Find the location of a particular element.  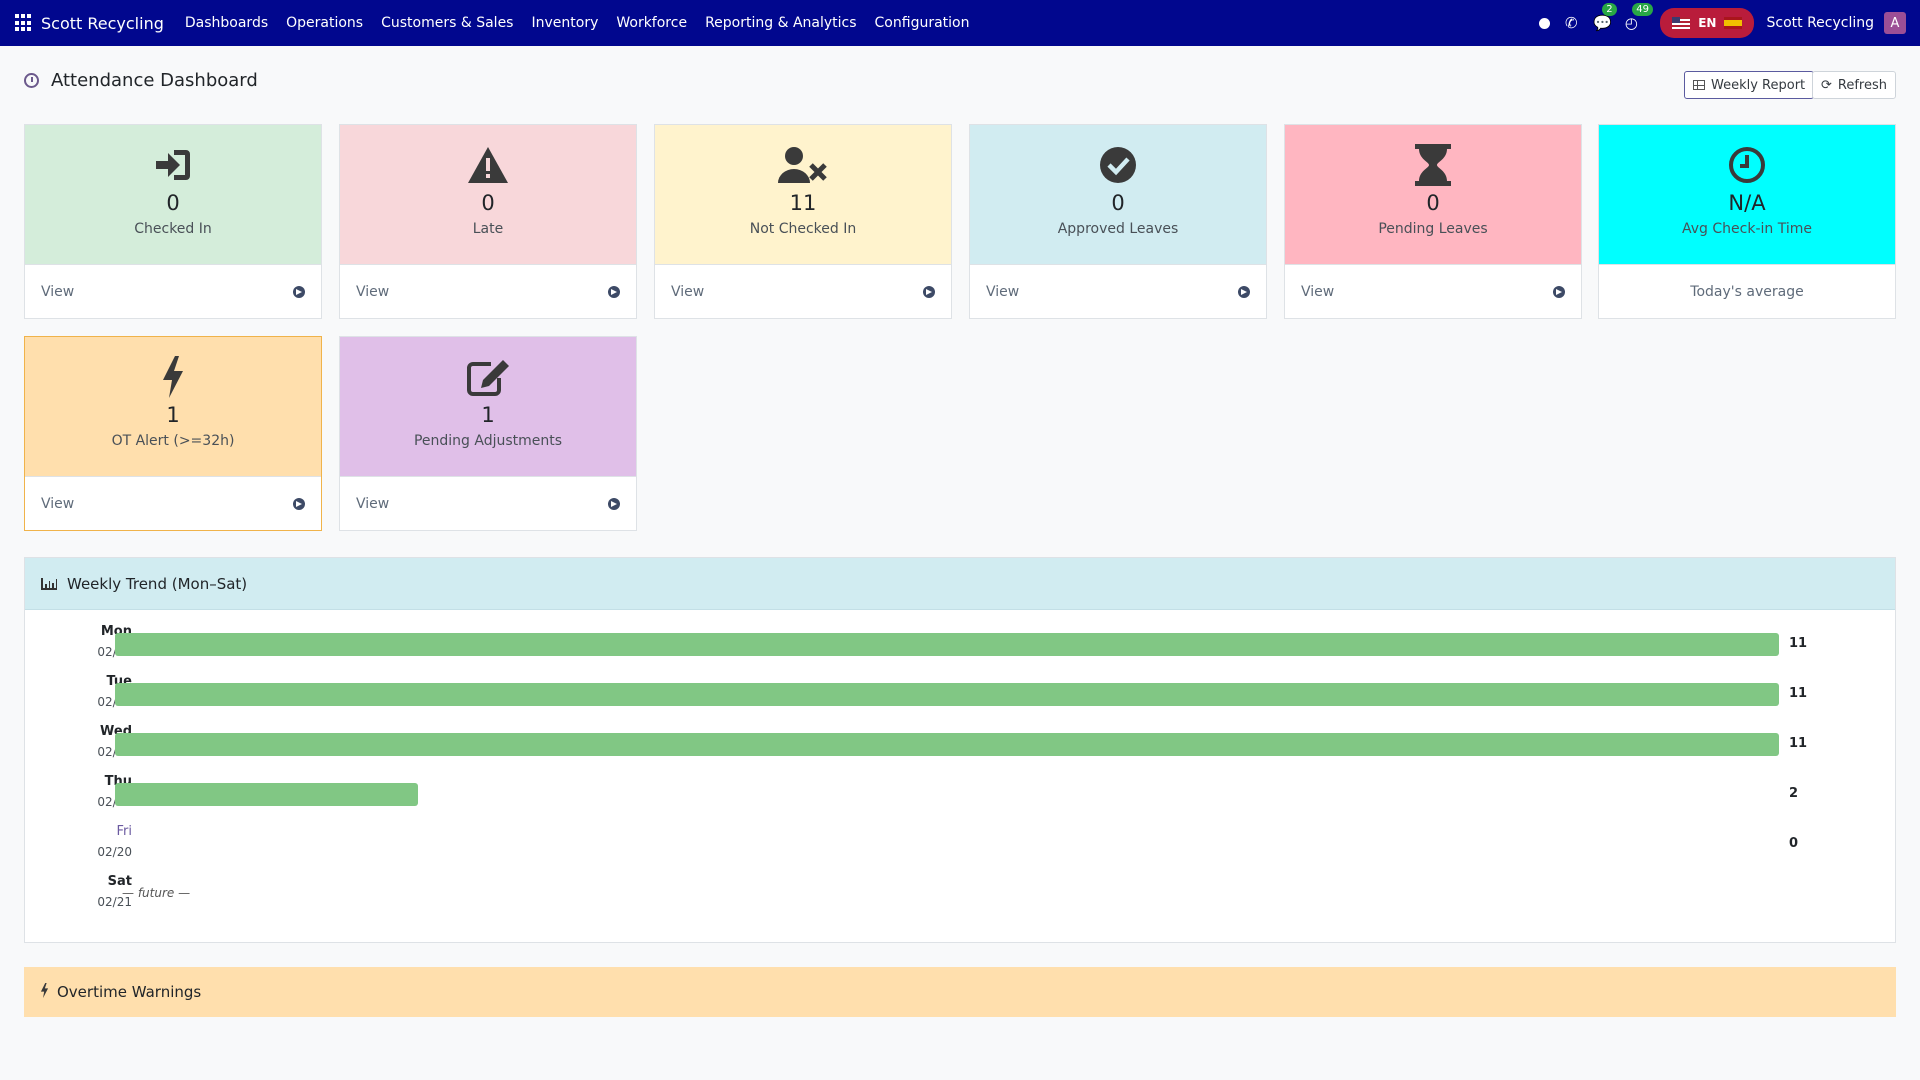

page-header: Attendance Dashboard is located at coordinates (141, 80).